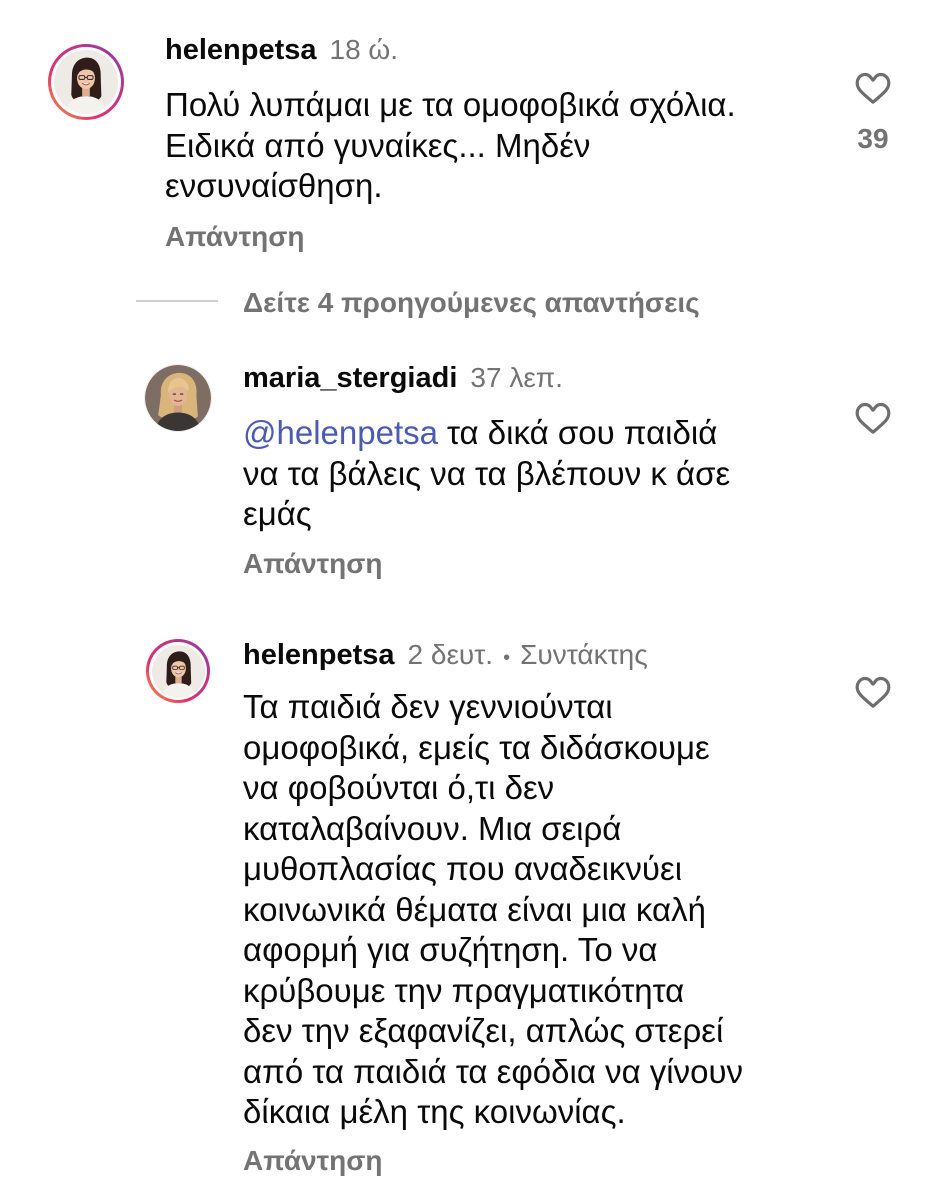  What do you see at coordinates (464, 990) in the screenshot?
I see `comment-text-line: κρύβουμε την πραγματικότητα` at bounding box center [464, 990].